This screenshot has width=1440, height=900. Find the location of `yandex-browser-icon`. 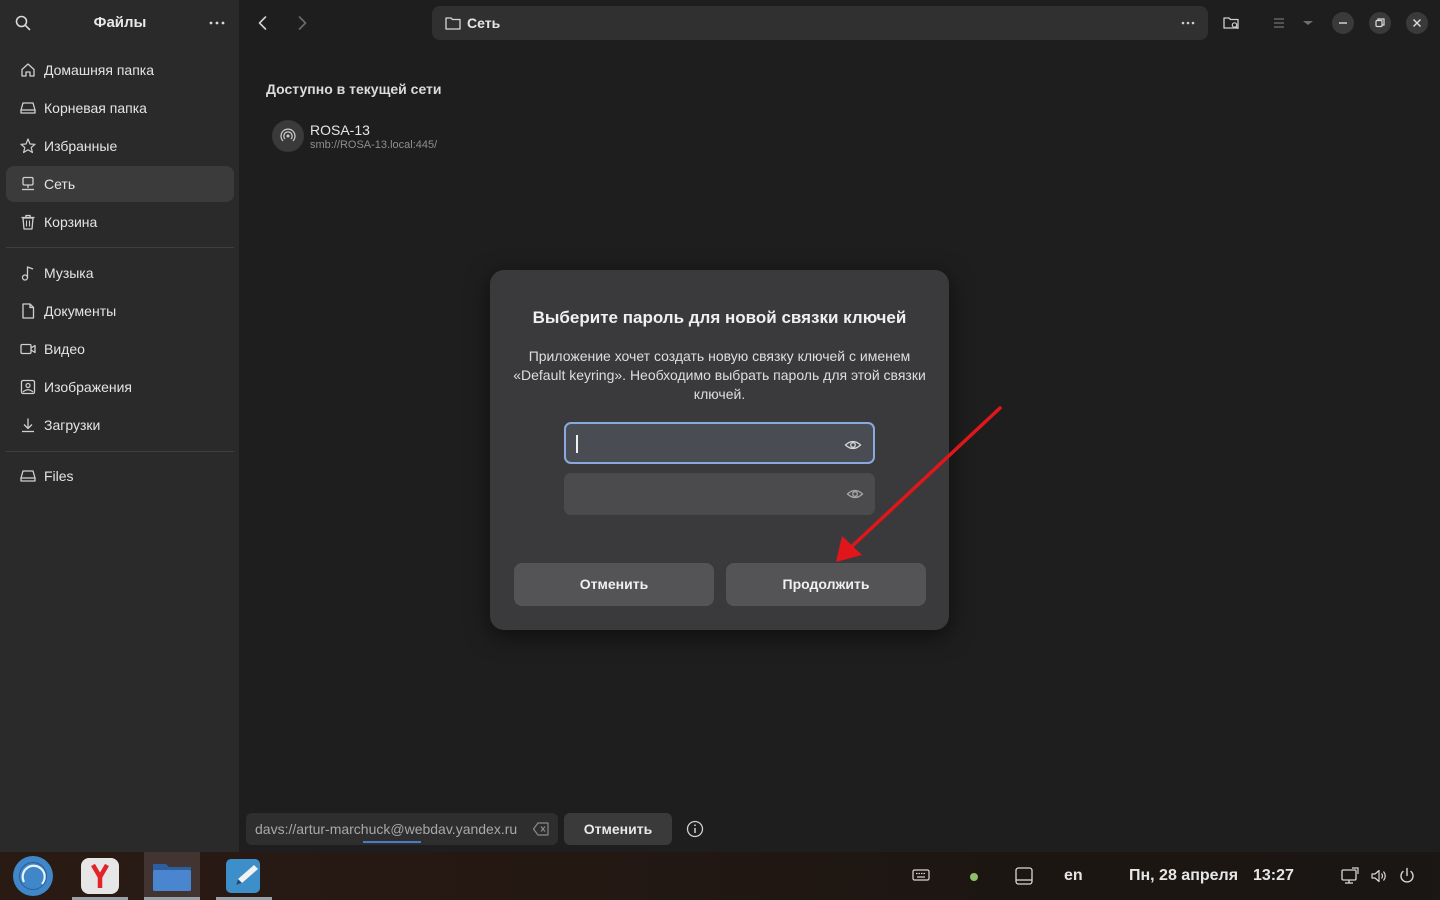

yandex-browser-icon is located at coordinates (100, 876).